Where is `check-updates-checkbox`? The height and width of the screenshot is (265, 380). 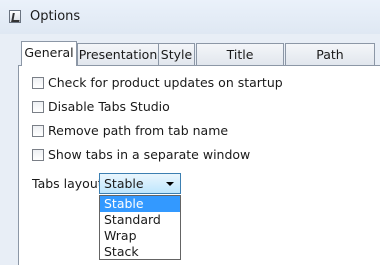
check-updates-checkbox is located at coordinates (38, 83).